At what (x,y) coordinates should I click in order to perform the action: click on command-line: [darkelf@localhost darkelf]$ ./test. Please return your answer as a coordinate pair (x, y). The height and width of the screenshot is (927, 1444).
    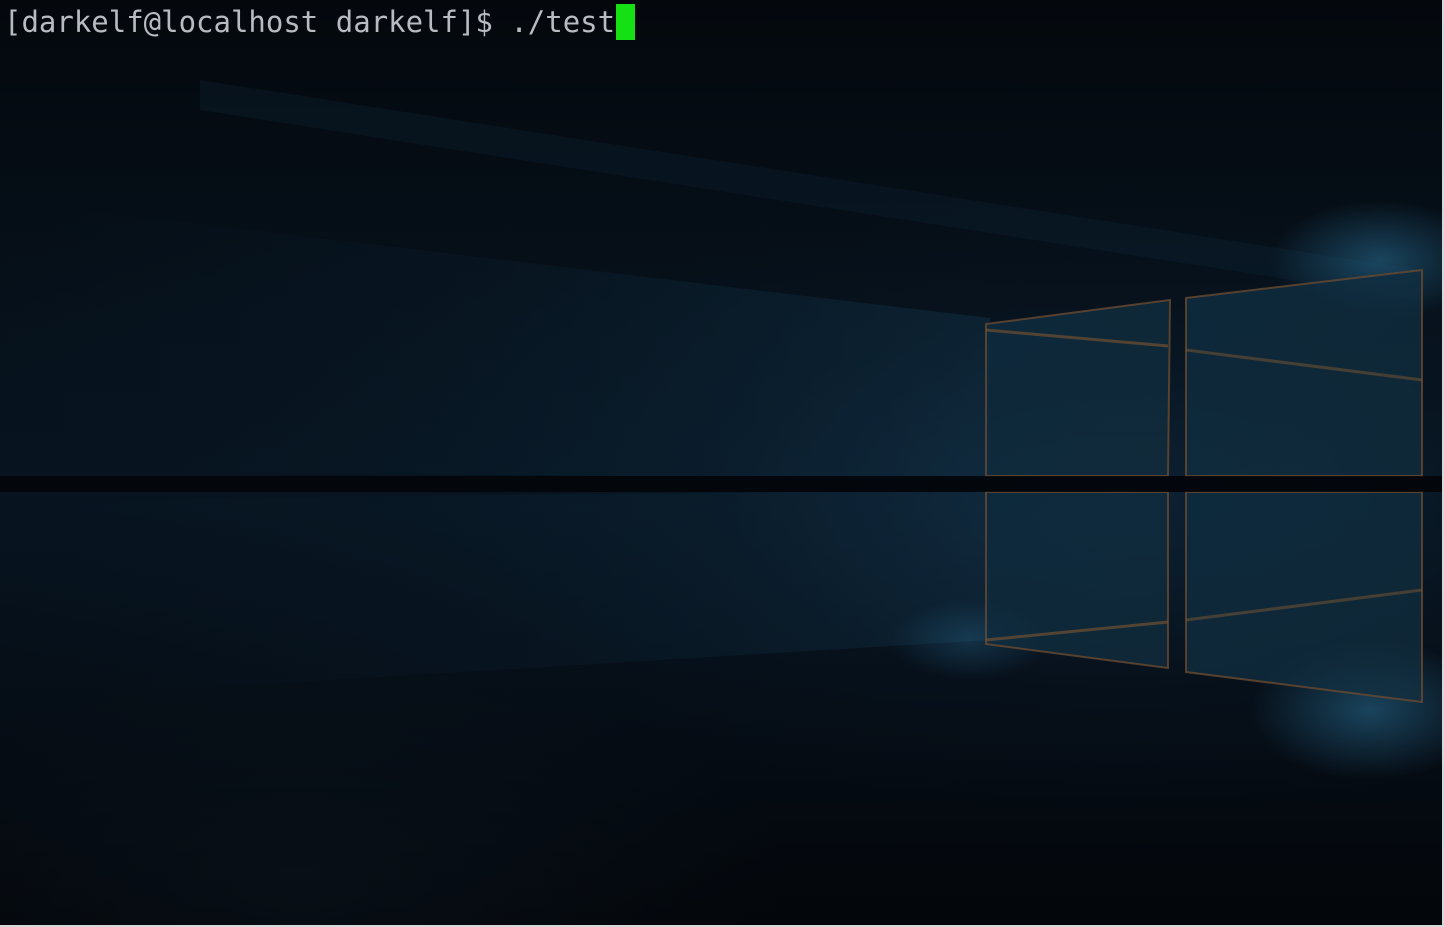
    Looking at the image, I should click on (320, 22).